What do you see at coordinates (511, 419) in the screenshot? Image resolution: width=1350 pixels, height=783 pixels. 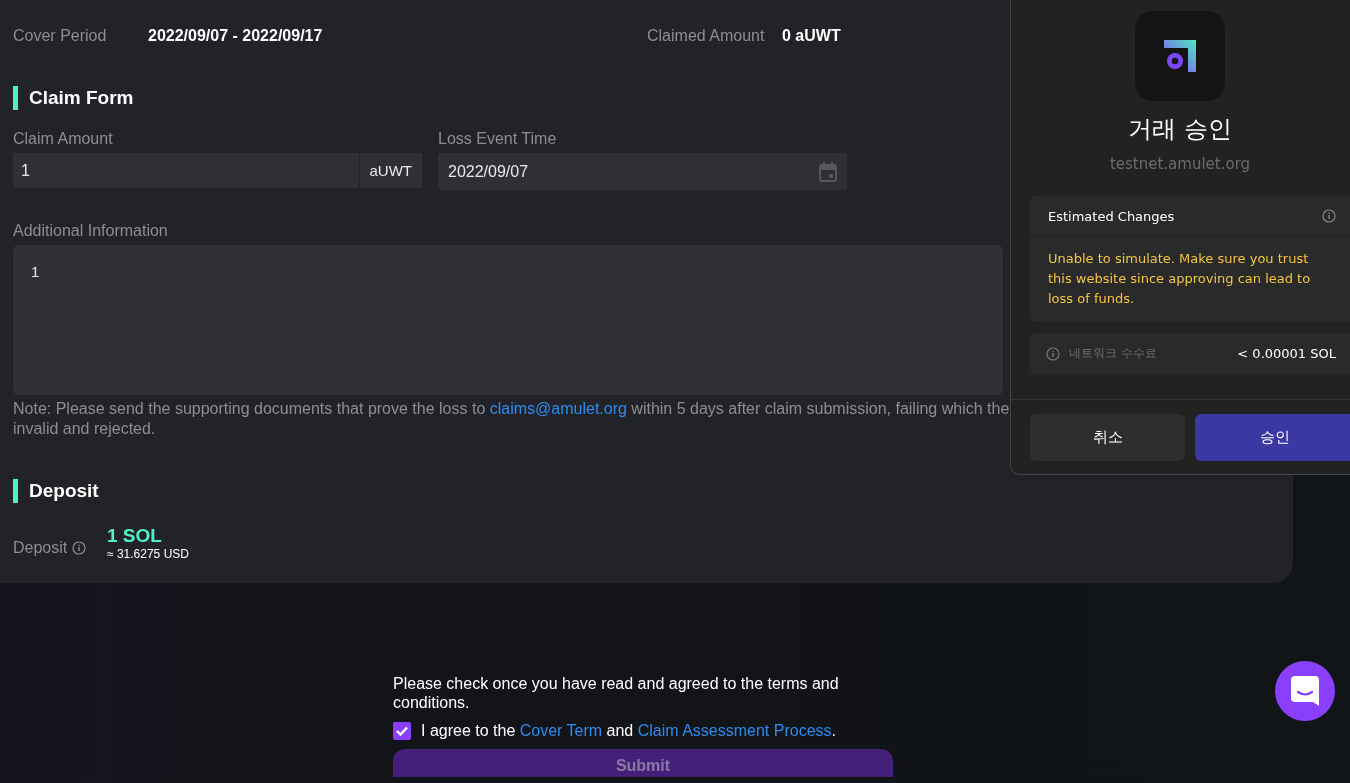 I see `note-text: Note: Please send the supporting documents that prove the loss to claims@amulet.org within 5 days after claim submission, failing which the invalid and rejected.` at bounding box center [511, 419].